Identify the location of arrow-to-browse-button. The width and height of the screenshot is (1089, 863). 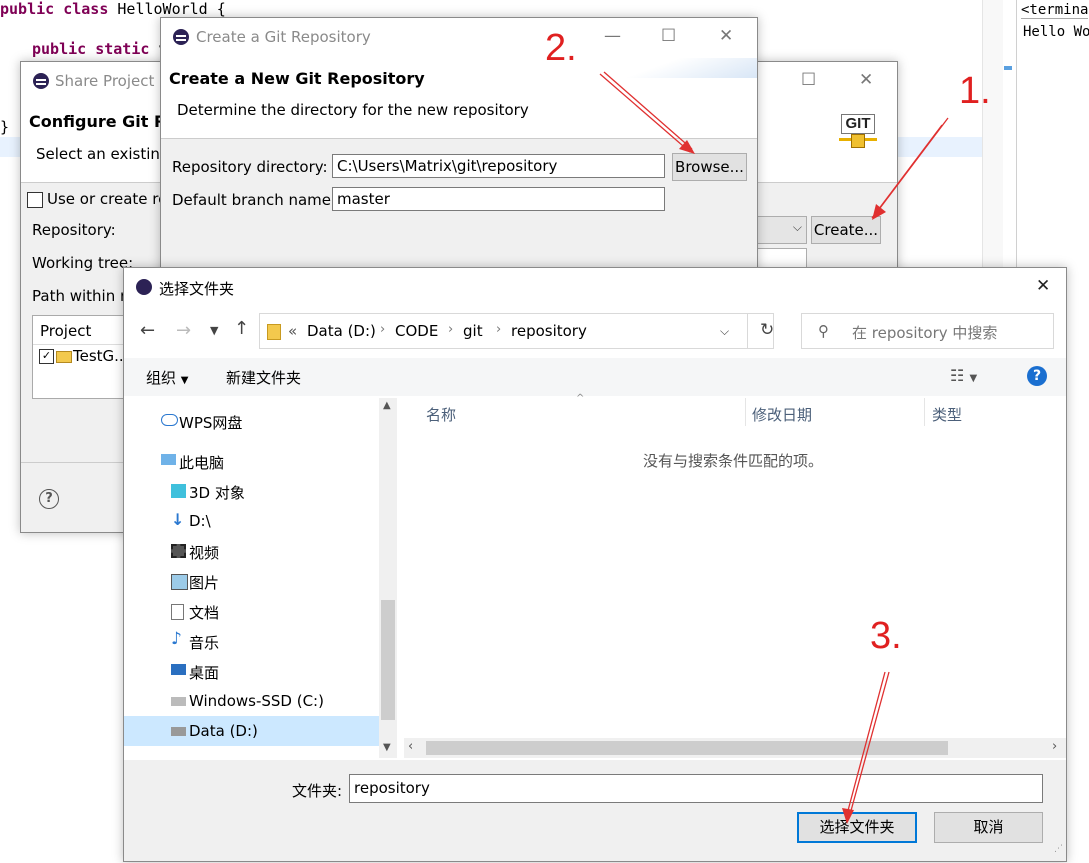
(647, 112).